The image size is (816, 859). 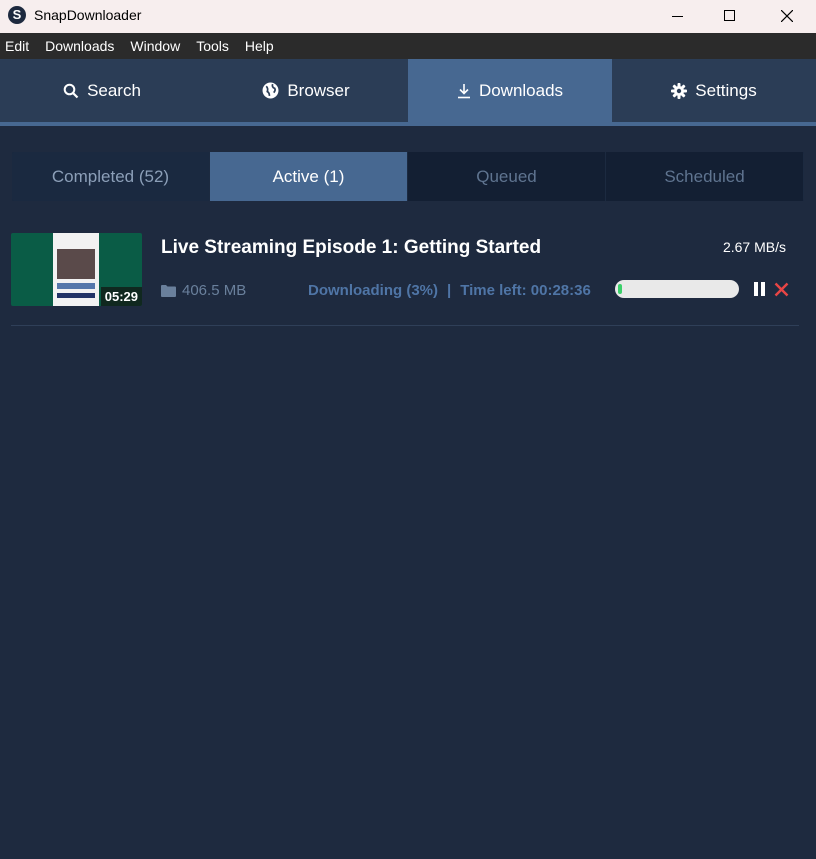 I want to click on tab-search: Search, so click(x=102, y=90).